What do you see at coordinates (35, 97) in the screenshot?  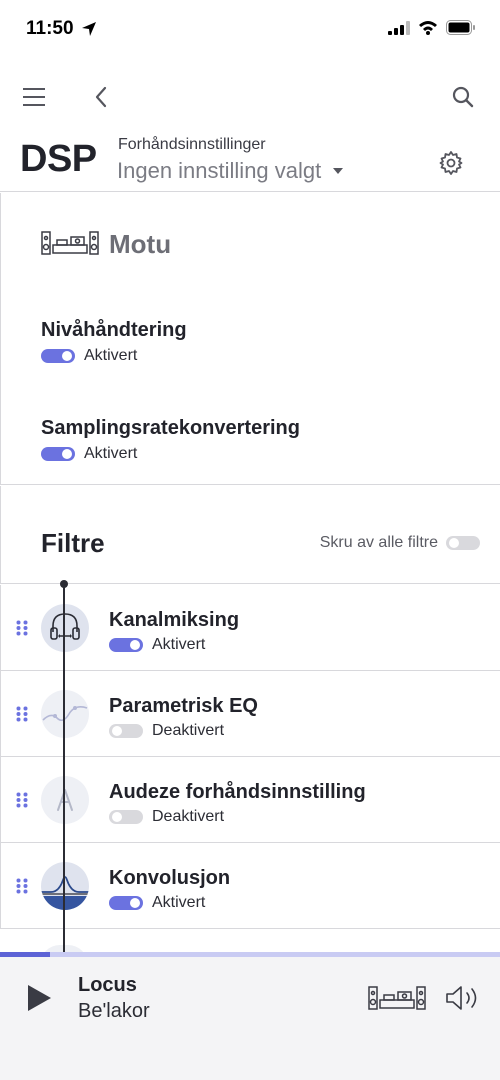 I see `menu-icon` at bounding box center [35, 97].